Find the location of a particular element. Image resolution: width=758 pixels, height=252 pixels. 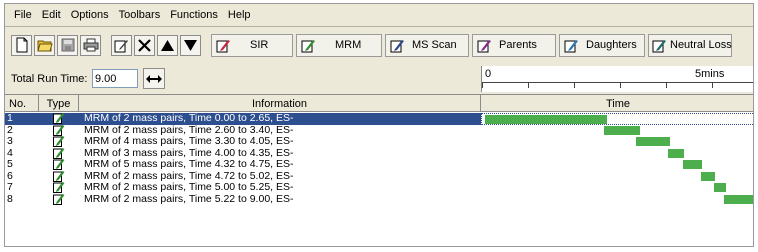

ms-scan-button: MS Scan is located at coordinates (427, 45).